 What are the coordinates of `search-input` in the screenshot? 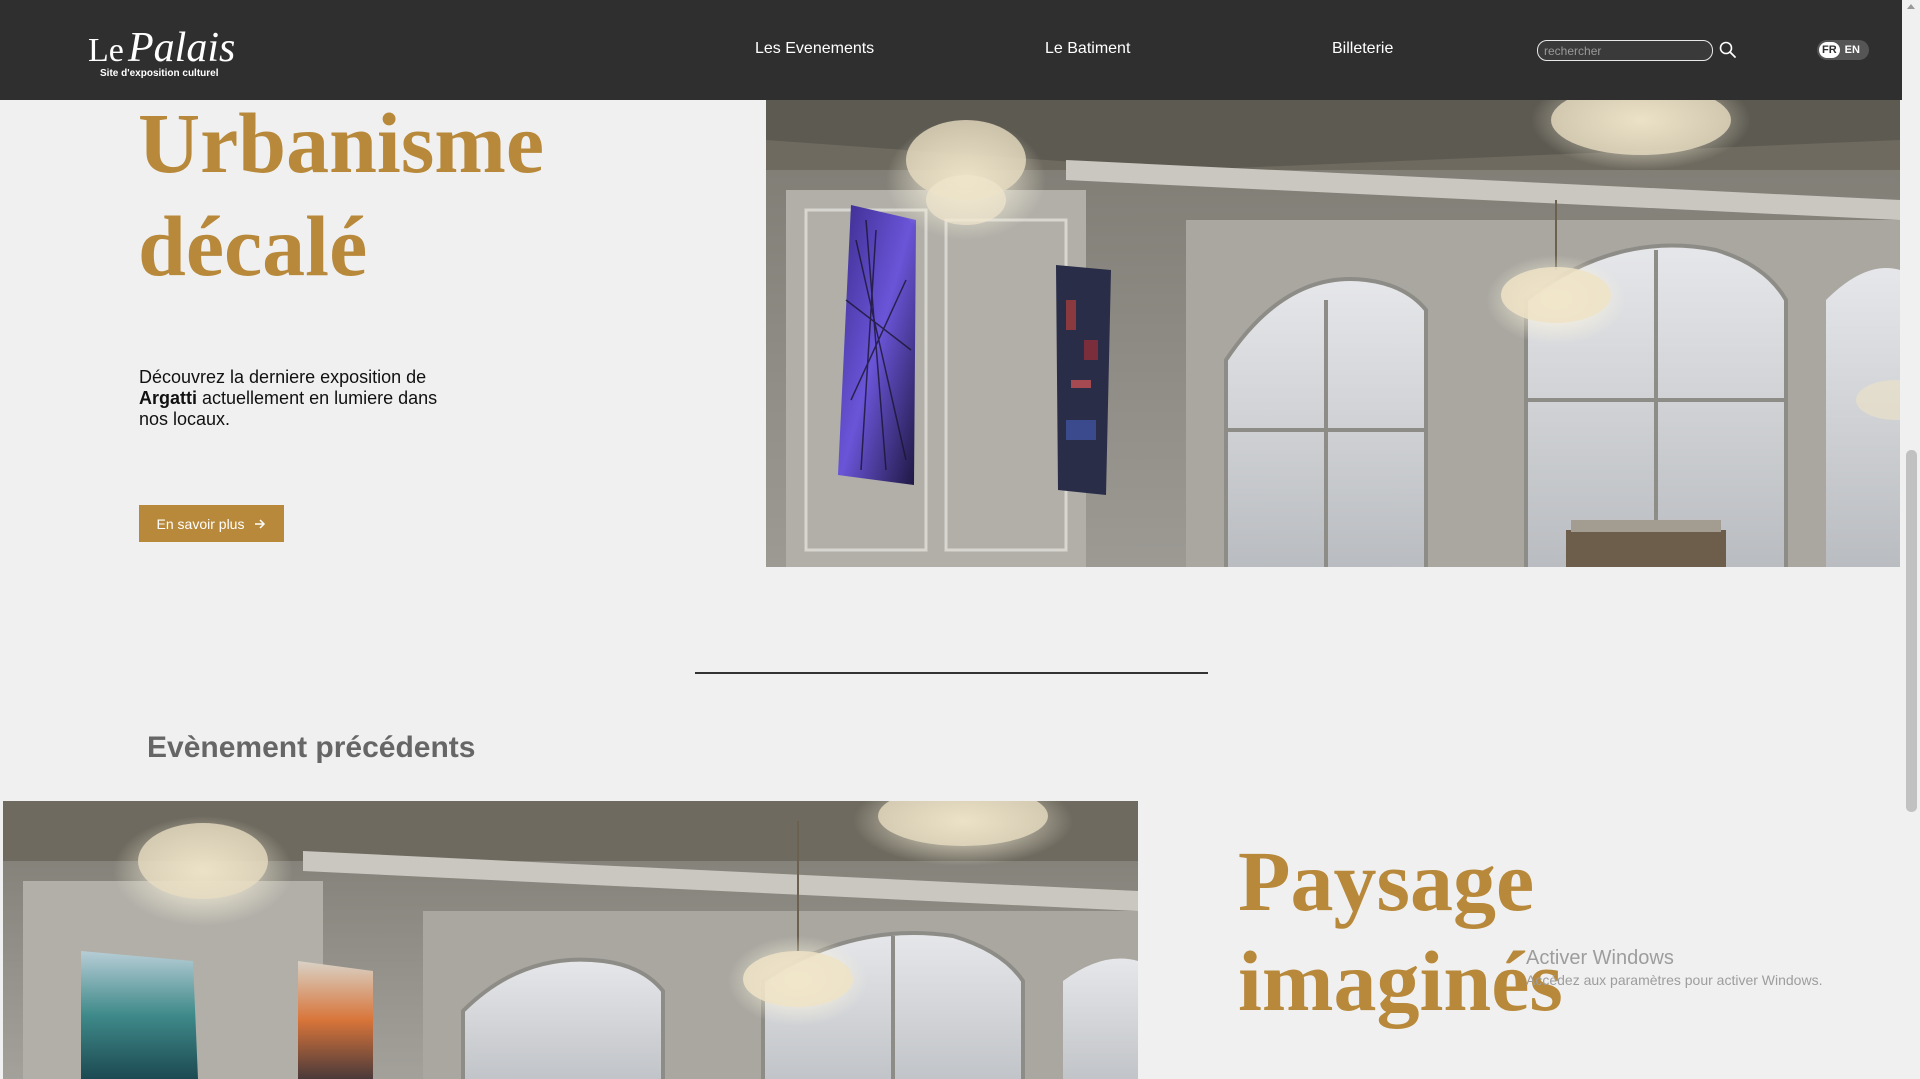 It's located at (1625, 50).